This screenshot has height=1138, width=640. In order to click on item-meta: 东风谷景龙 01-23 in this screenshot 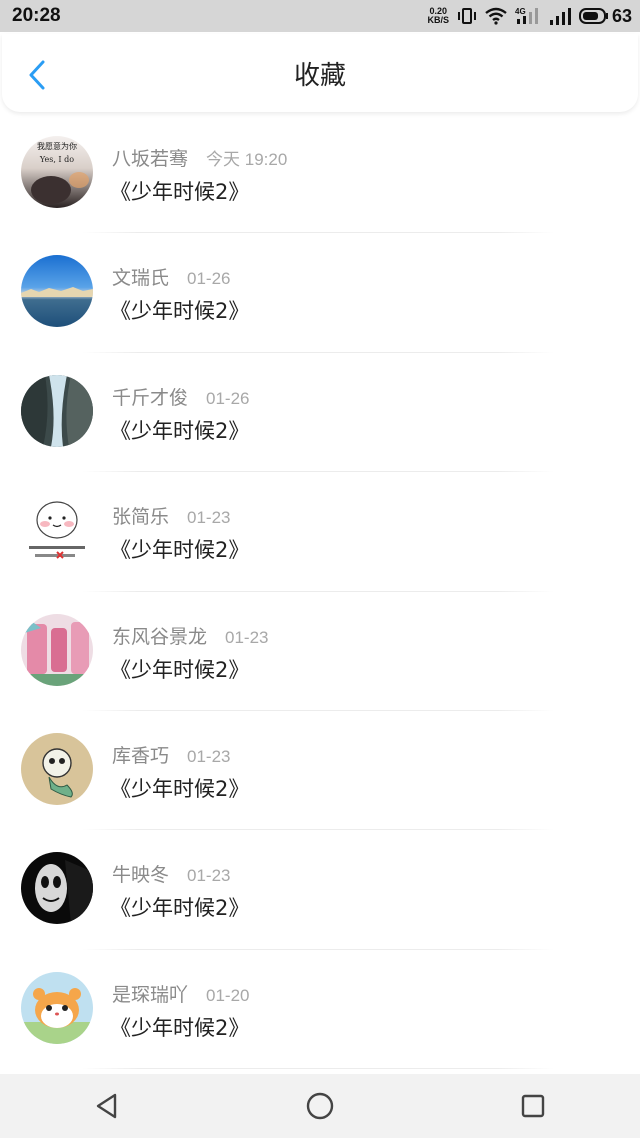, I will do `click(190, 635)`.